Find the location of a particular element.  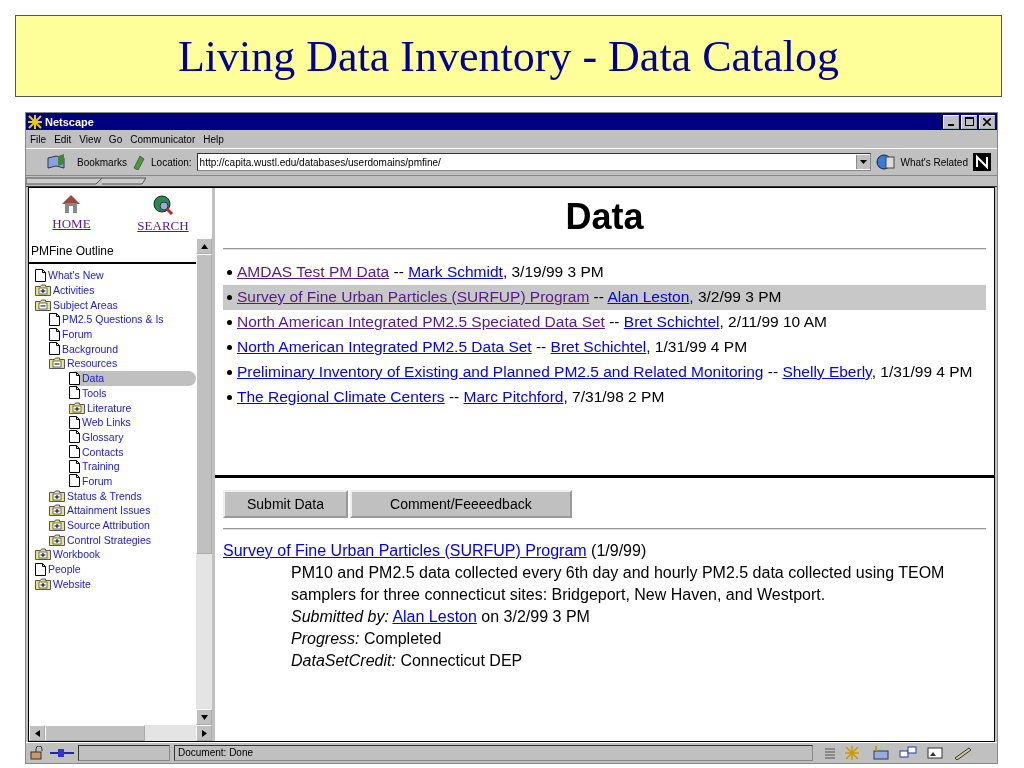

author-link: Shelly Eberly is located at coordinates (827, 371).